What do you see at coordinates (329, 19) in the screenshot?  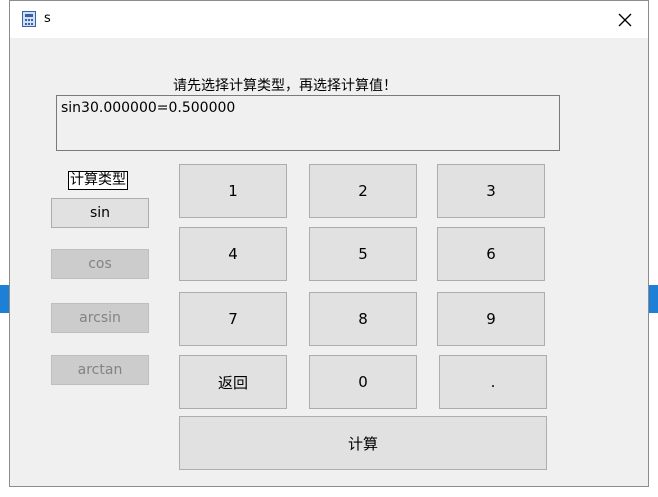 I see `title-bar: s` at bounding box center [329, 19].